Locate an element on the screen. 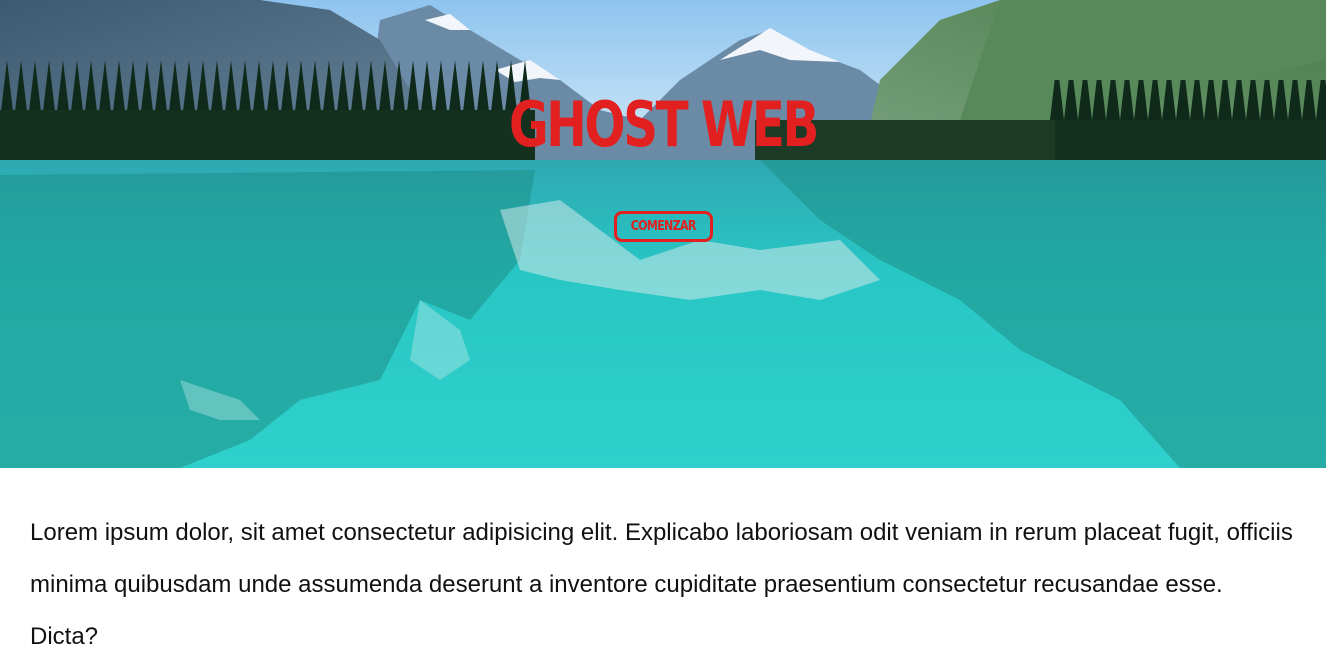 The image size is (1326, 663). hero-title: GHOST WEB is located at coordinates (663, 124).